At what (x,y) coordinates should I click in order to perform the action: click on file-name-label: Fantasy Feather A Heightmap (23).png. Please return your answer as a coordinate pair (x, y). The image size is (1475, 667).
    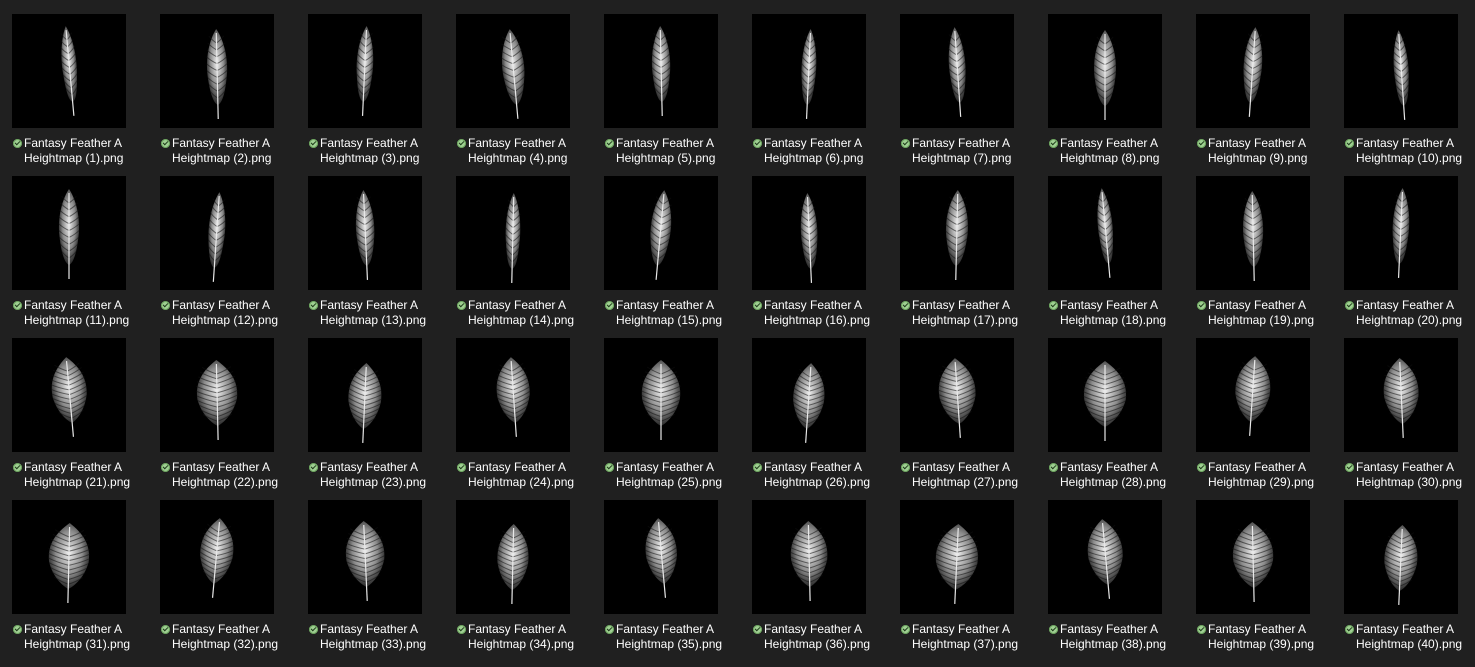
    Looking at the image, I should click on (384, 475).